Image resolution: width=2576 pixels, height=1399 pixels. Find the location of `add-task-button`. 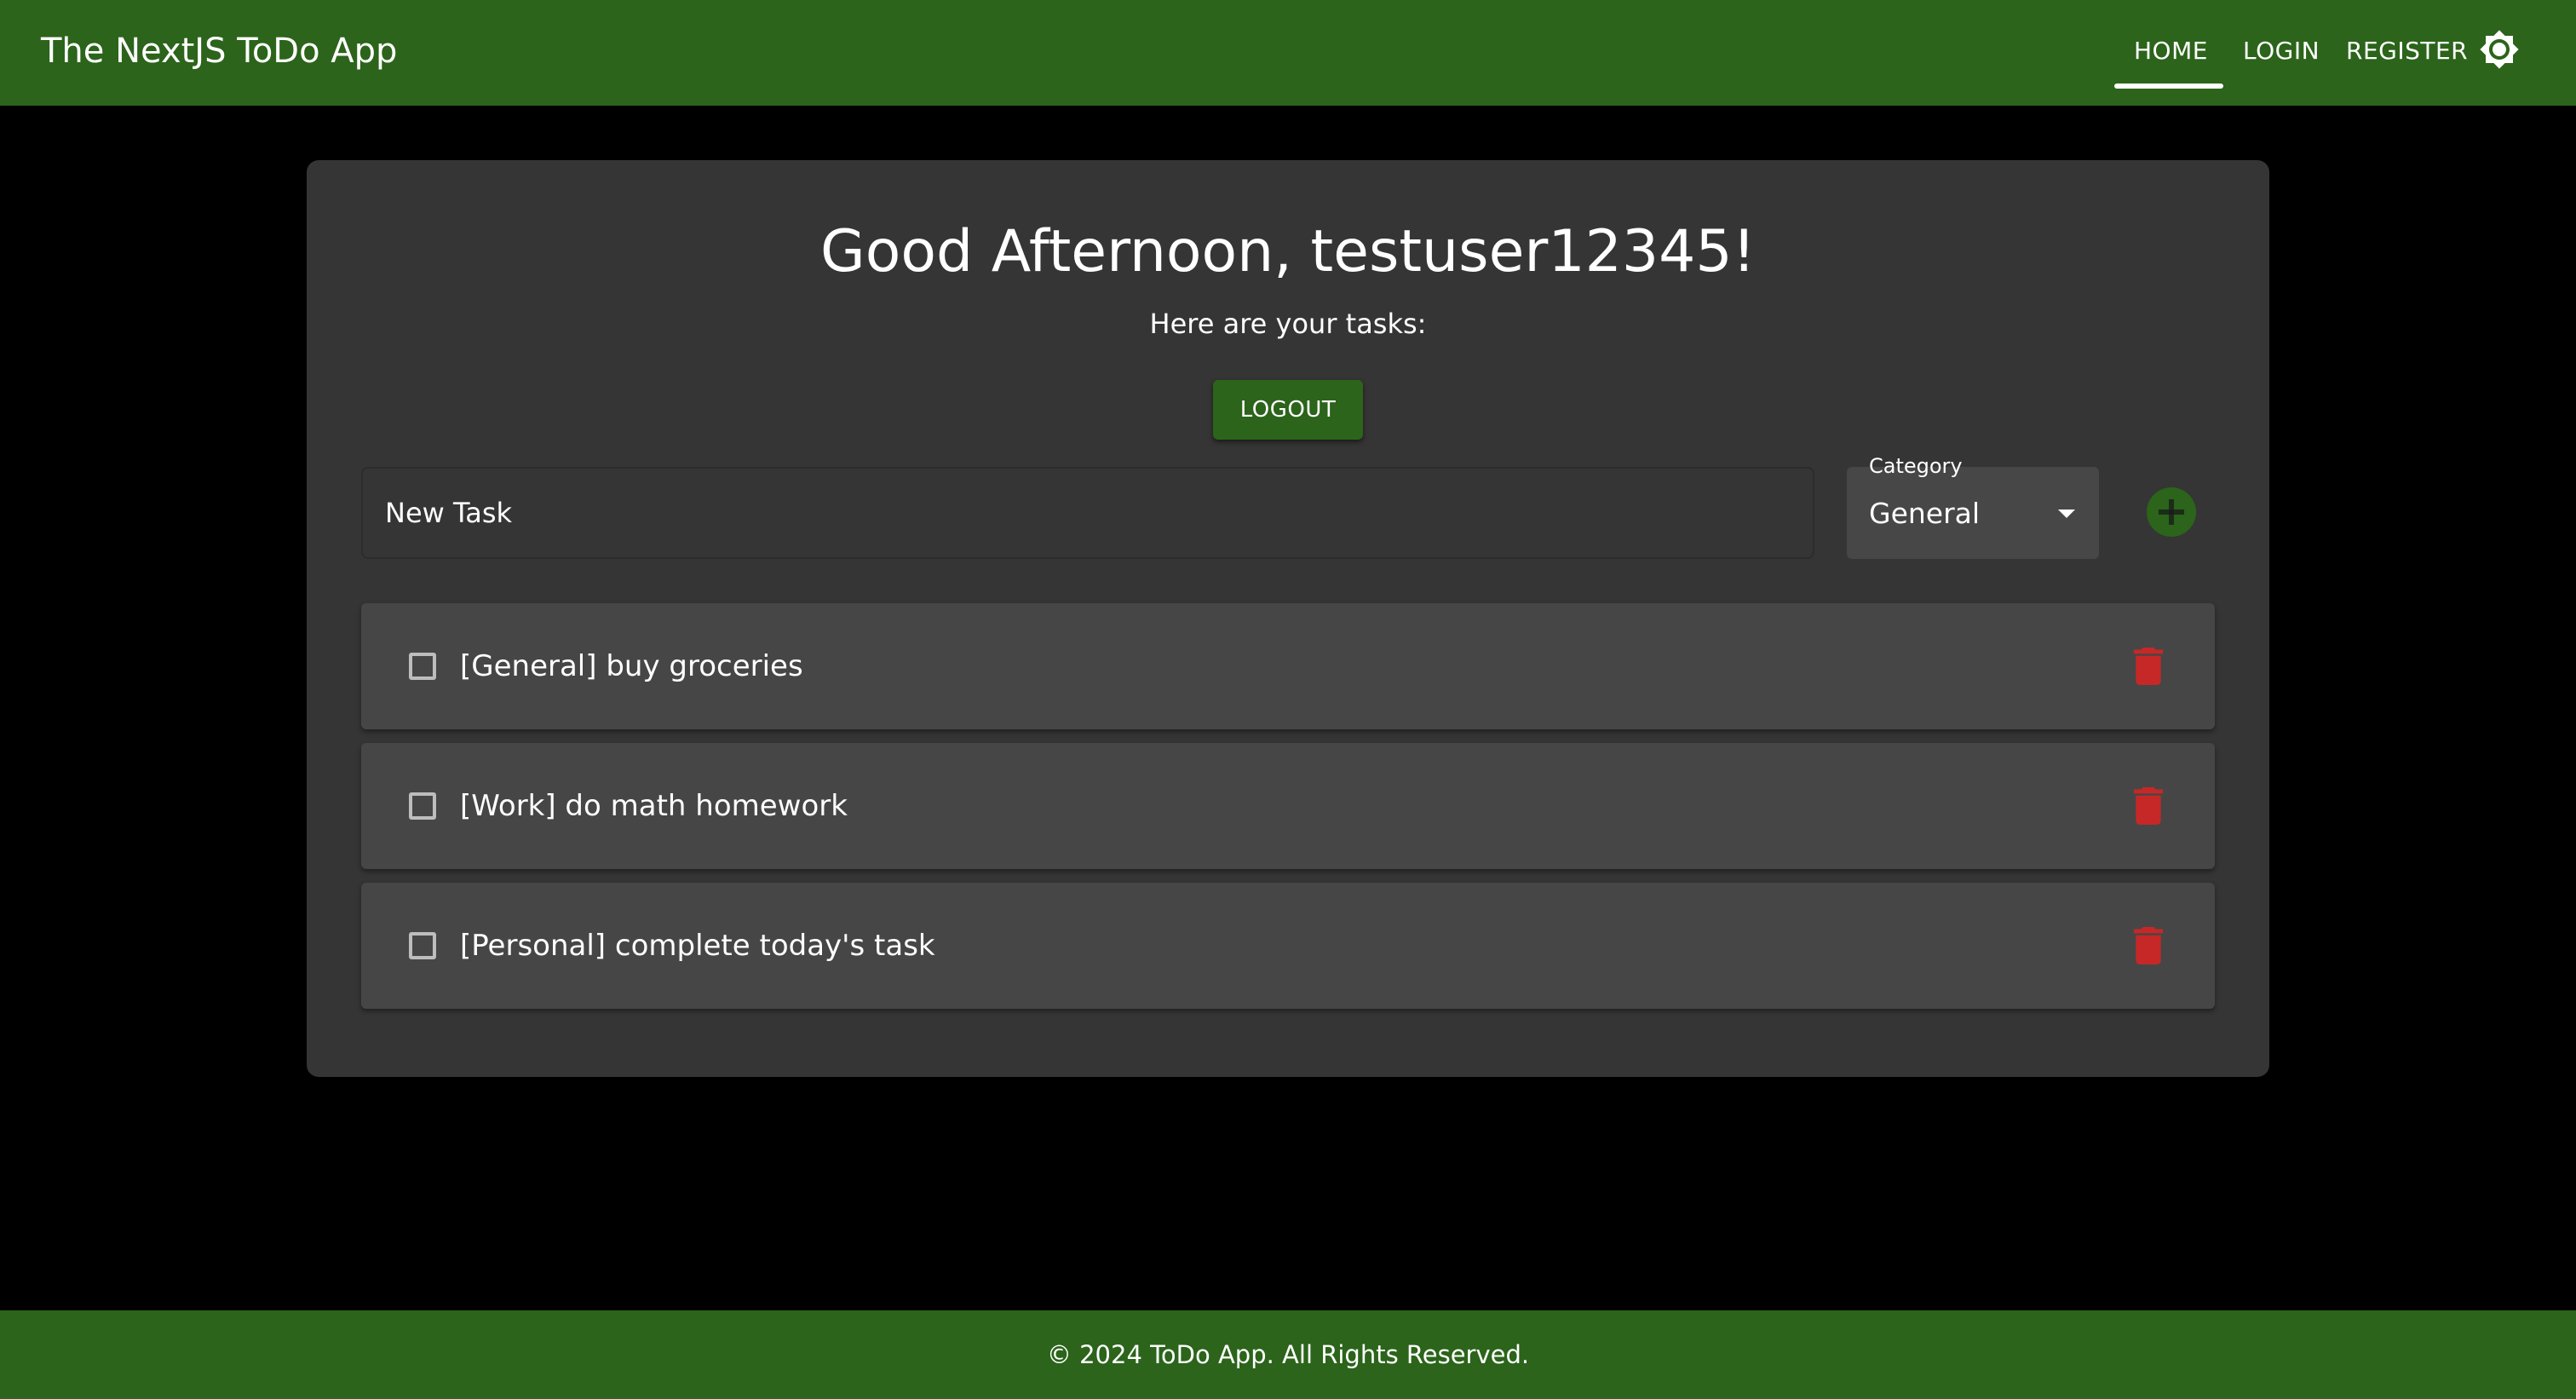

add-task-button is located at coordinates (2171, 512).